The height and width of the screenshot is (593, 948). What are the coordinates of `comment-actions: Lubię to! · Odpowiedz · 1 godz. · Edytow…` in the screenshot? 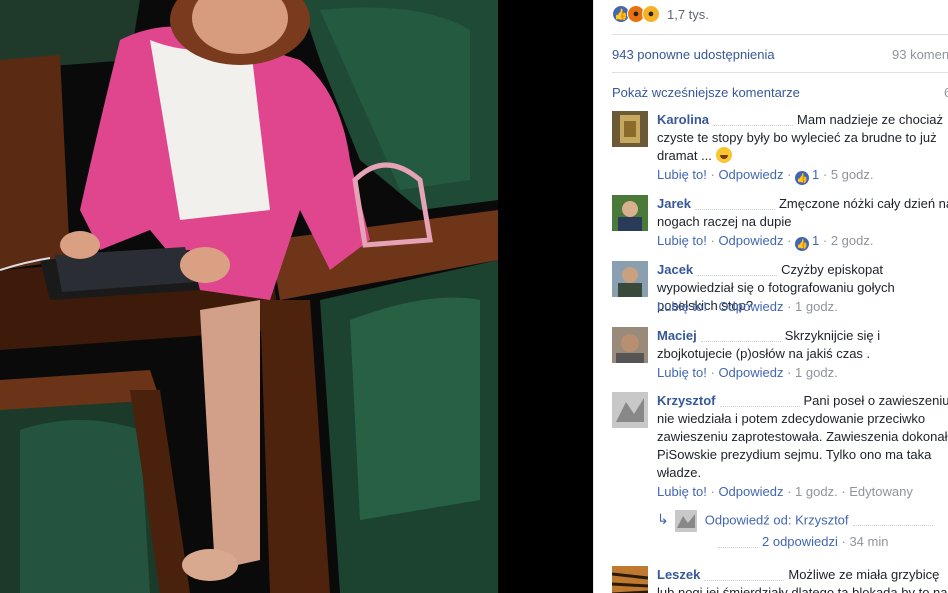 It's located at (785, 491).